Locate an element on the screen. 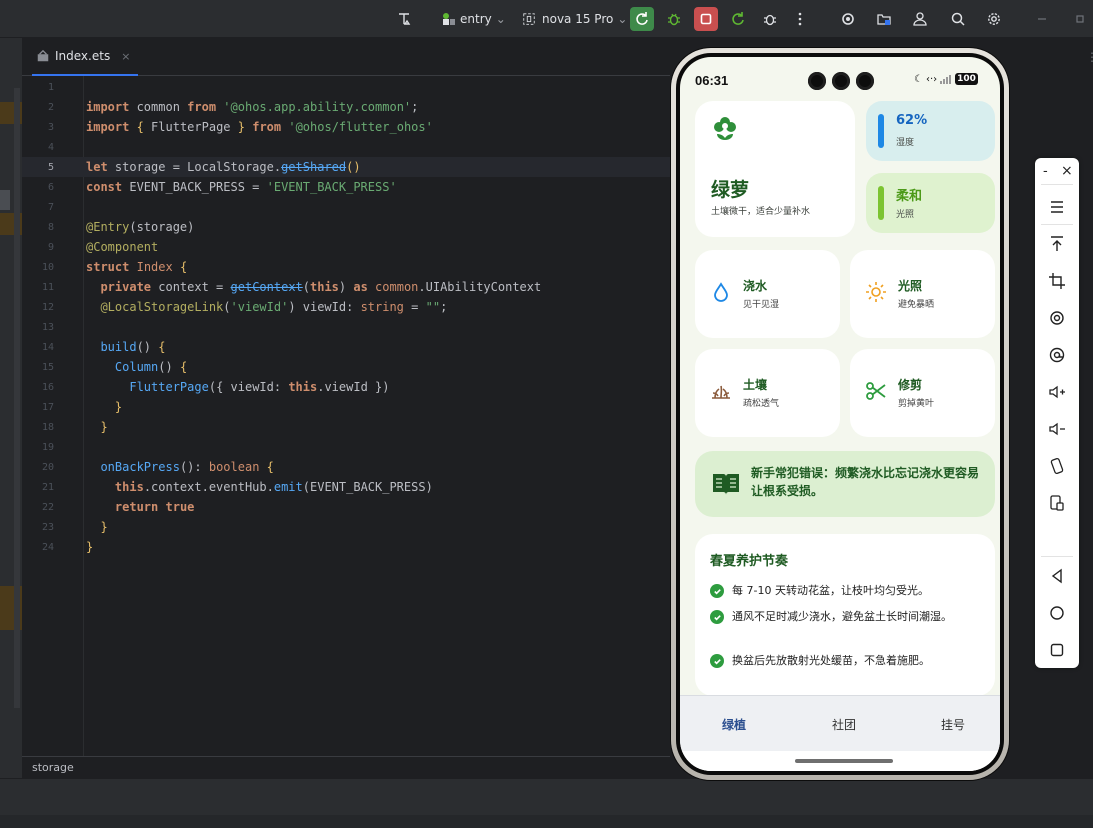 This screenshot has height=828, width=1093. crop-icon is located at coordinates (1057, 281).